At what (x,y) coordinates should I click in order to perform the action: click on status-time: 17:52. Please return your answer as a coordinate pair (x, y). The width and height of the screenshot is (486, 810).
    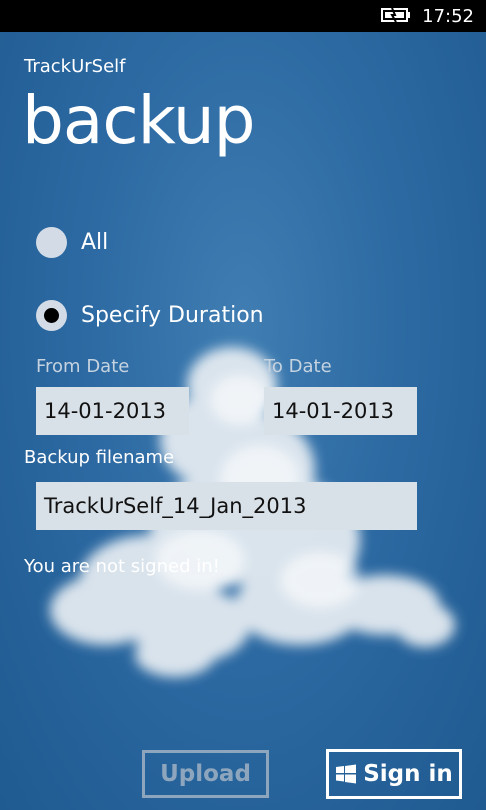
    Looking at the image, I should click on (448, 16).